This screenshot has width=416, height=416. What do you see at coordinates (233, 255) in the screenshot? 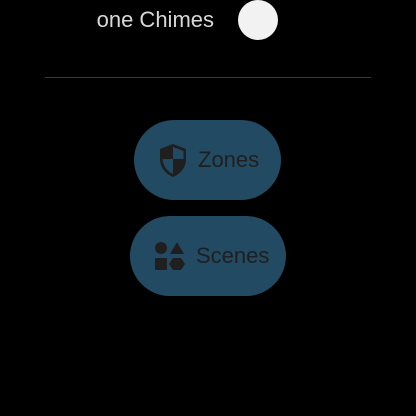
I see `scenes-label: Scenes` at bounding box center [233, 255].